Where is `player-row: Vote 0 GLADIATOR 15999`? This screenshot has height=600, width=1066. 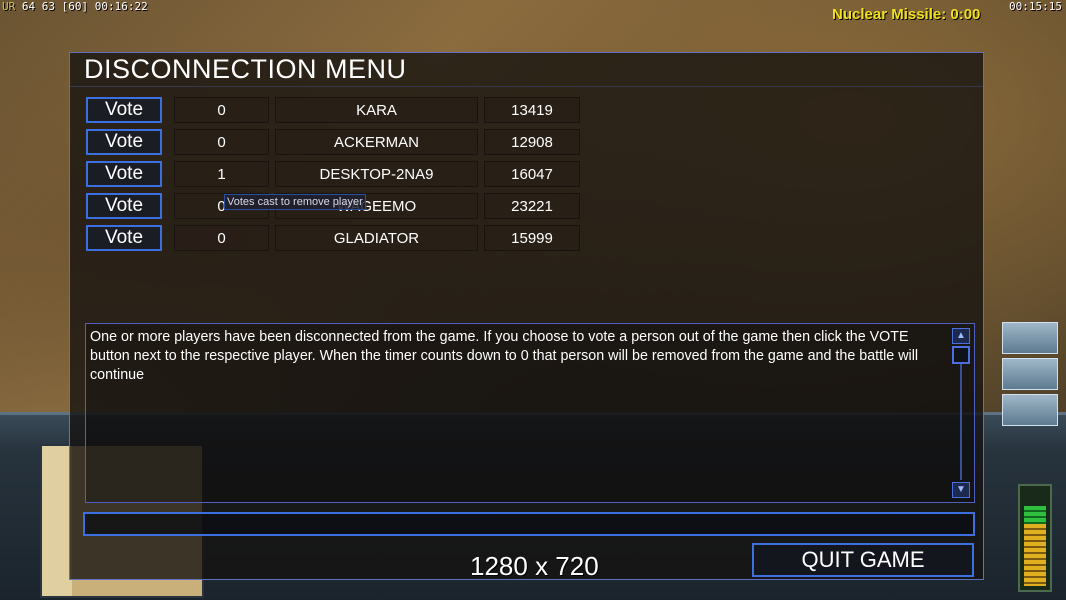 player-row: Vote 0 GLADIATOR 15999 is located at coordinates (336, 238).